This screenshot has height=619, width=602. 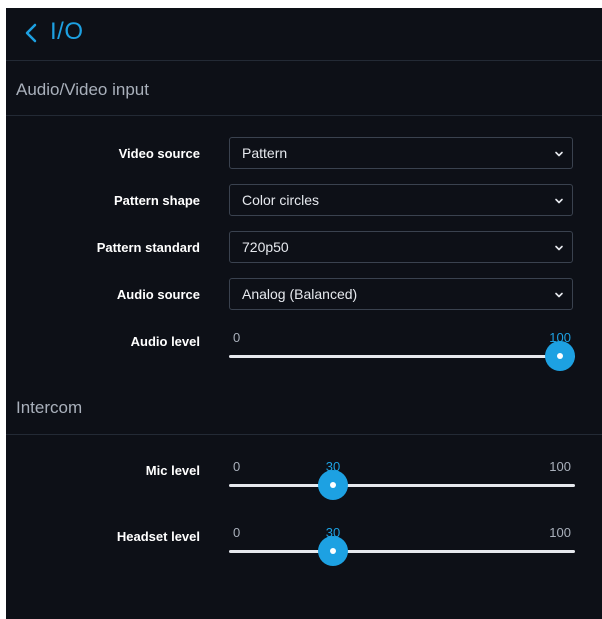 What do you see at coordinates (401, 200) in the screenshot?
I see `pattern-shape-select: Color circles` at bounding box center [401, 200].